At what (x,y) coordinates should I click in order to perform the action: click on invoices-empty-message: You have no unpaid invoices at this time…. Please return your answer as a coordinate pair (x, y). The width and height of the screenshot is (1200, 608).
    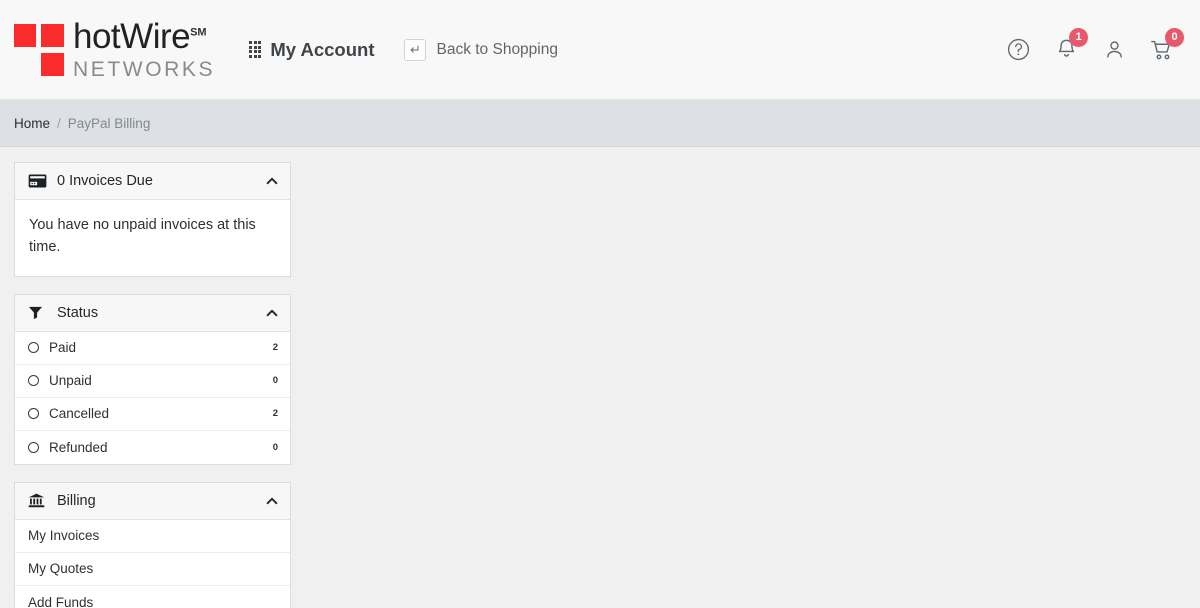
    Looking at the image, I should click on (142, 236).